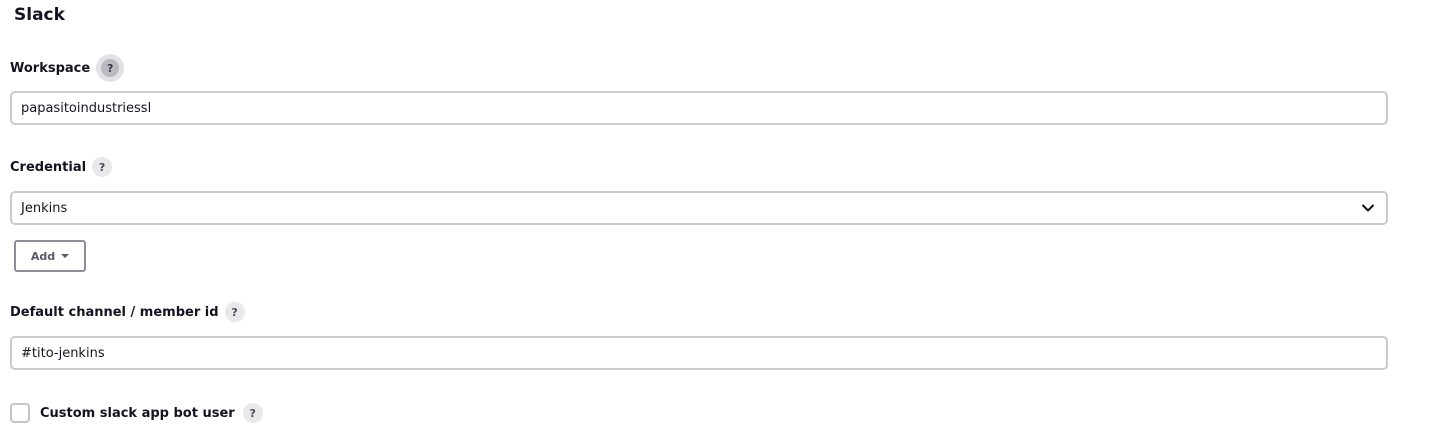  I want to click on section-title: Slack, so click(39, 15).